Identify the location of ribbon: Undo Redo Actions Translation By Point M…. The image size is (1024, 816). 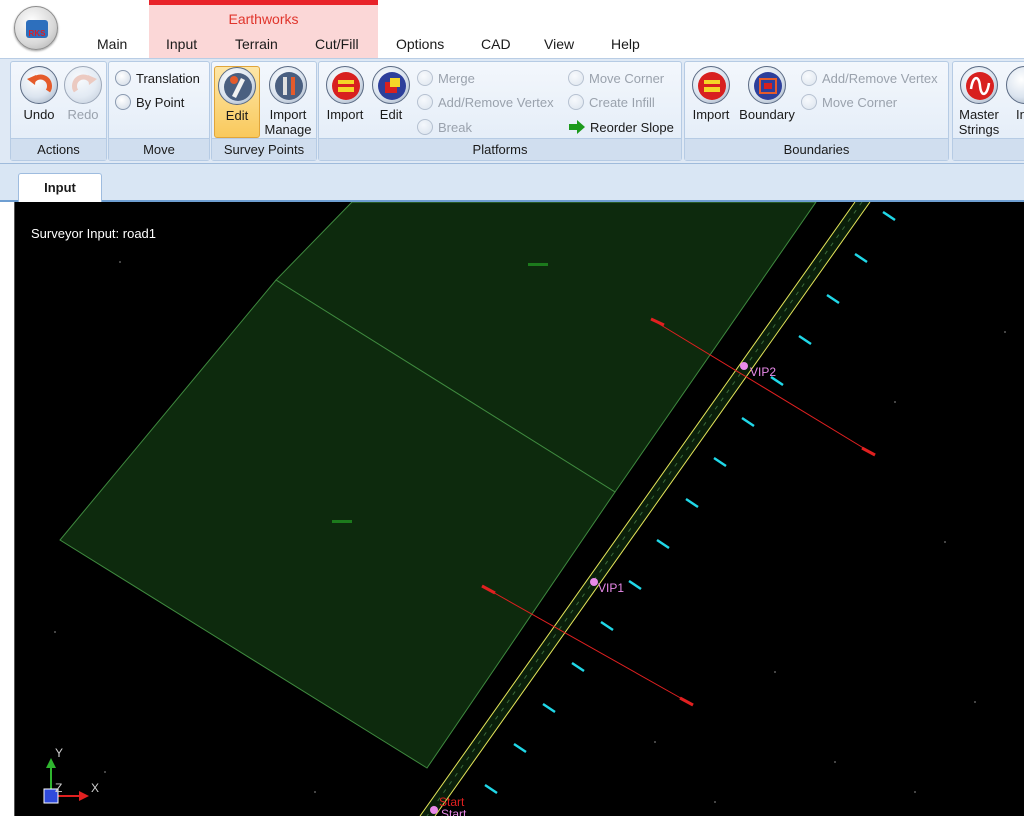
(512, 111).